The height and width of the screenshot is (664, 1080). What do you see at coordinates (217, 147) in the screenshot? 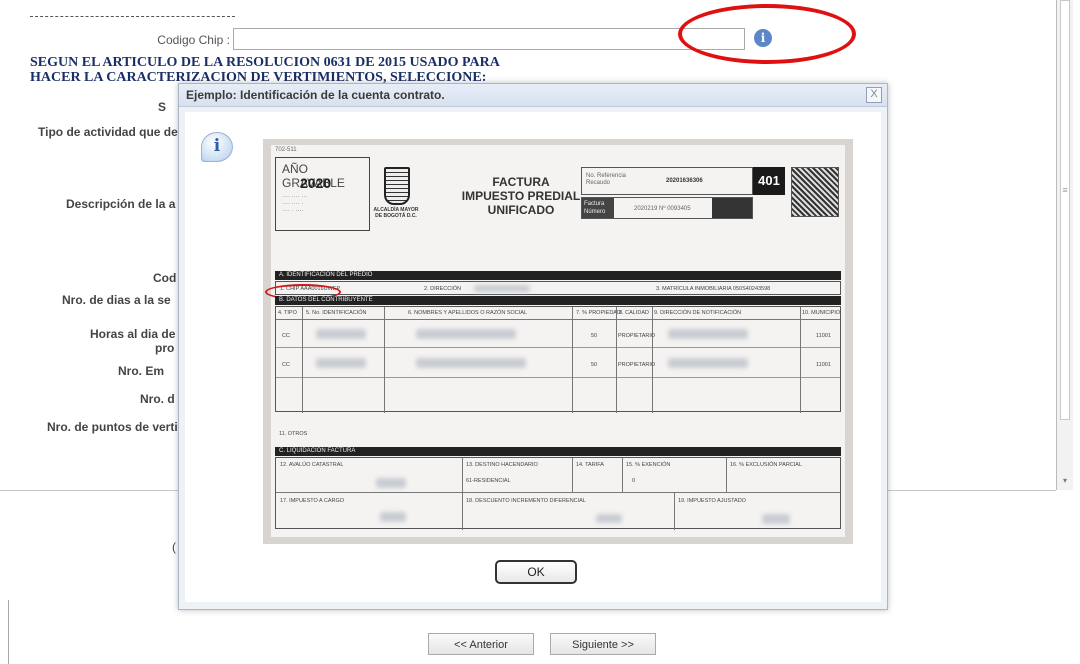
I see `info-bubble-icon: i` at bounding box center [217, 147].